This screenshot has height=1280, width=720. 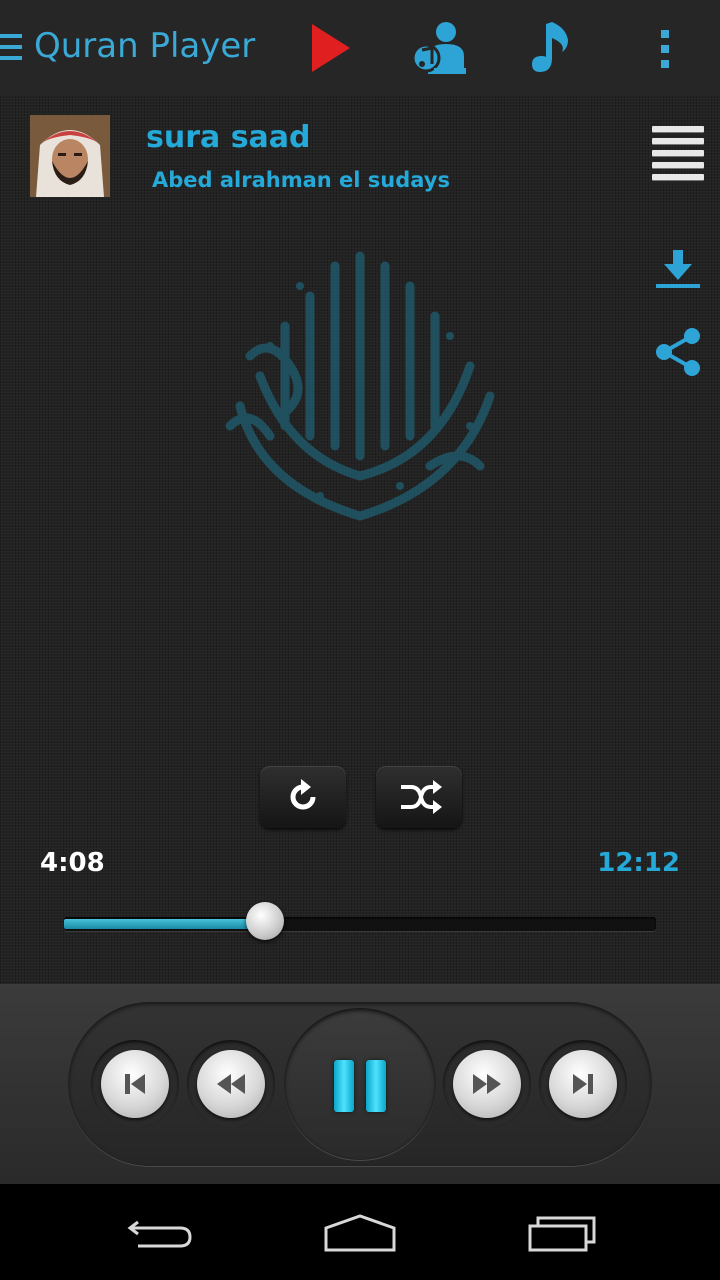 I want to click on download-icon, so click(x=678, y=272).